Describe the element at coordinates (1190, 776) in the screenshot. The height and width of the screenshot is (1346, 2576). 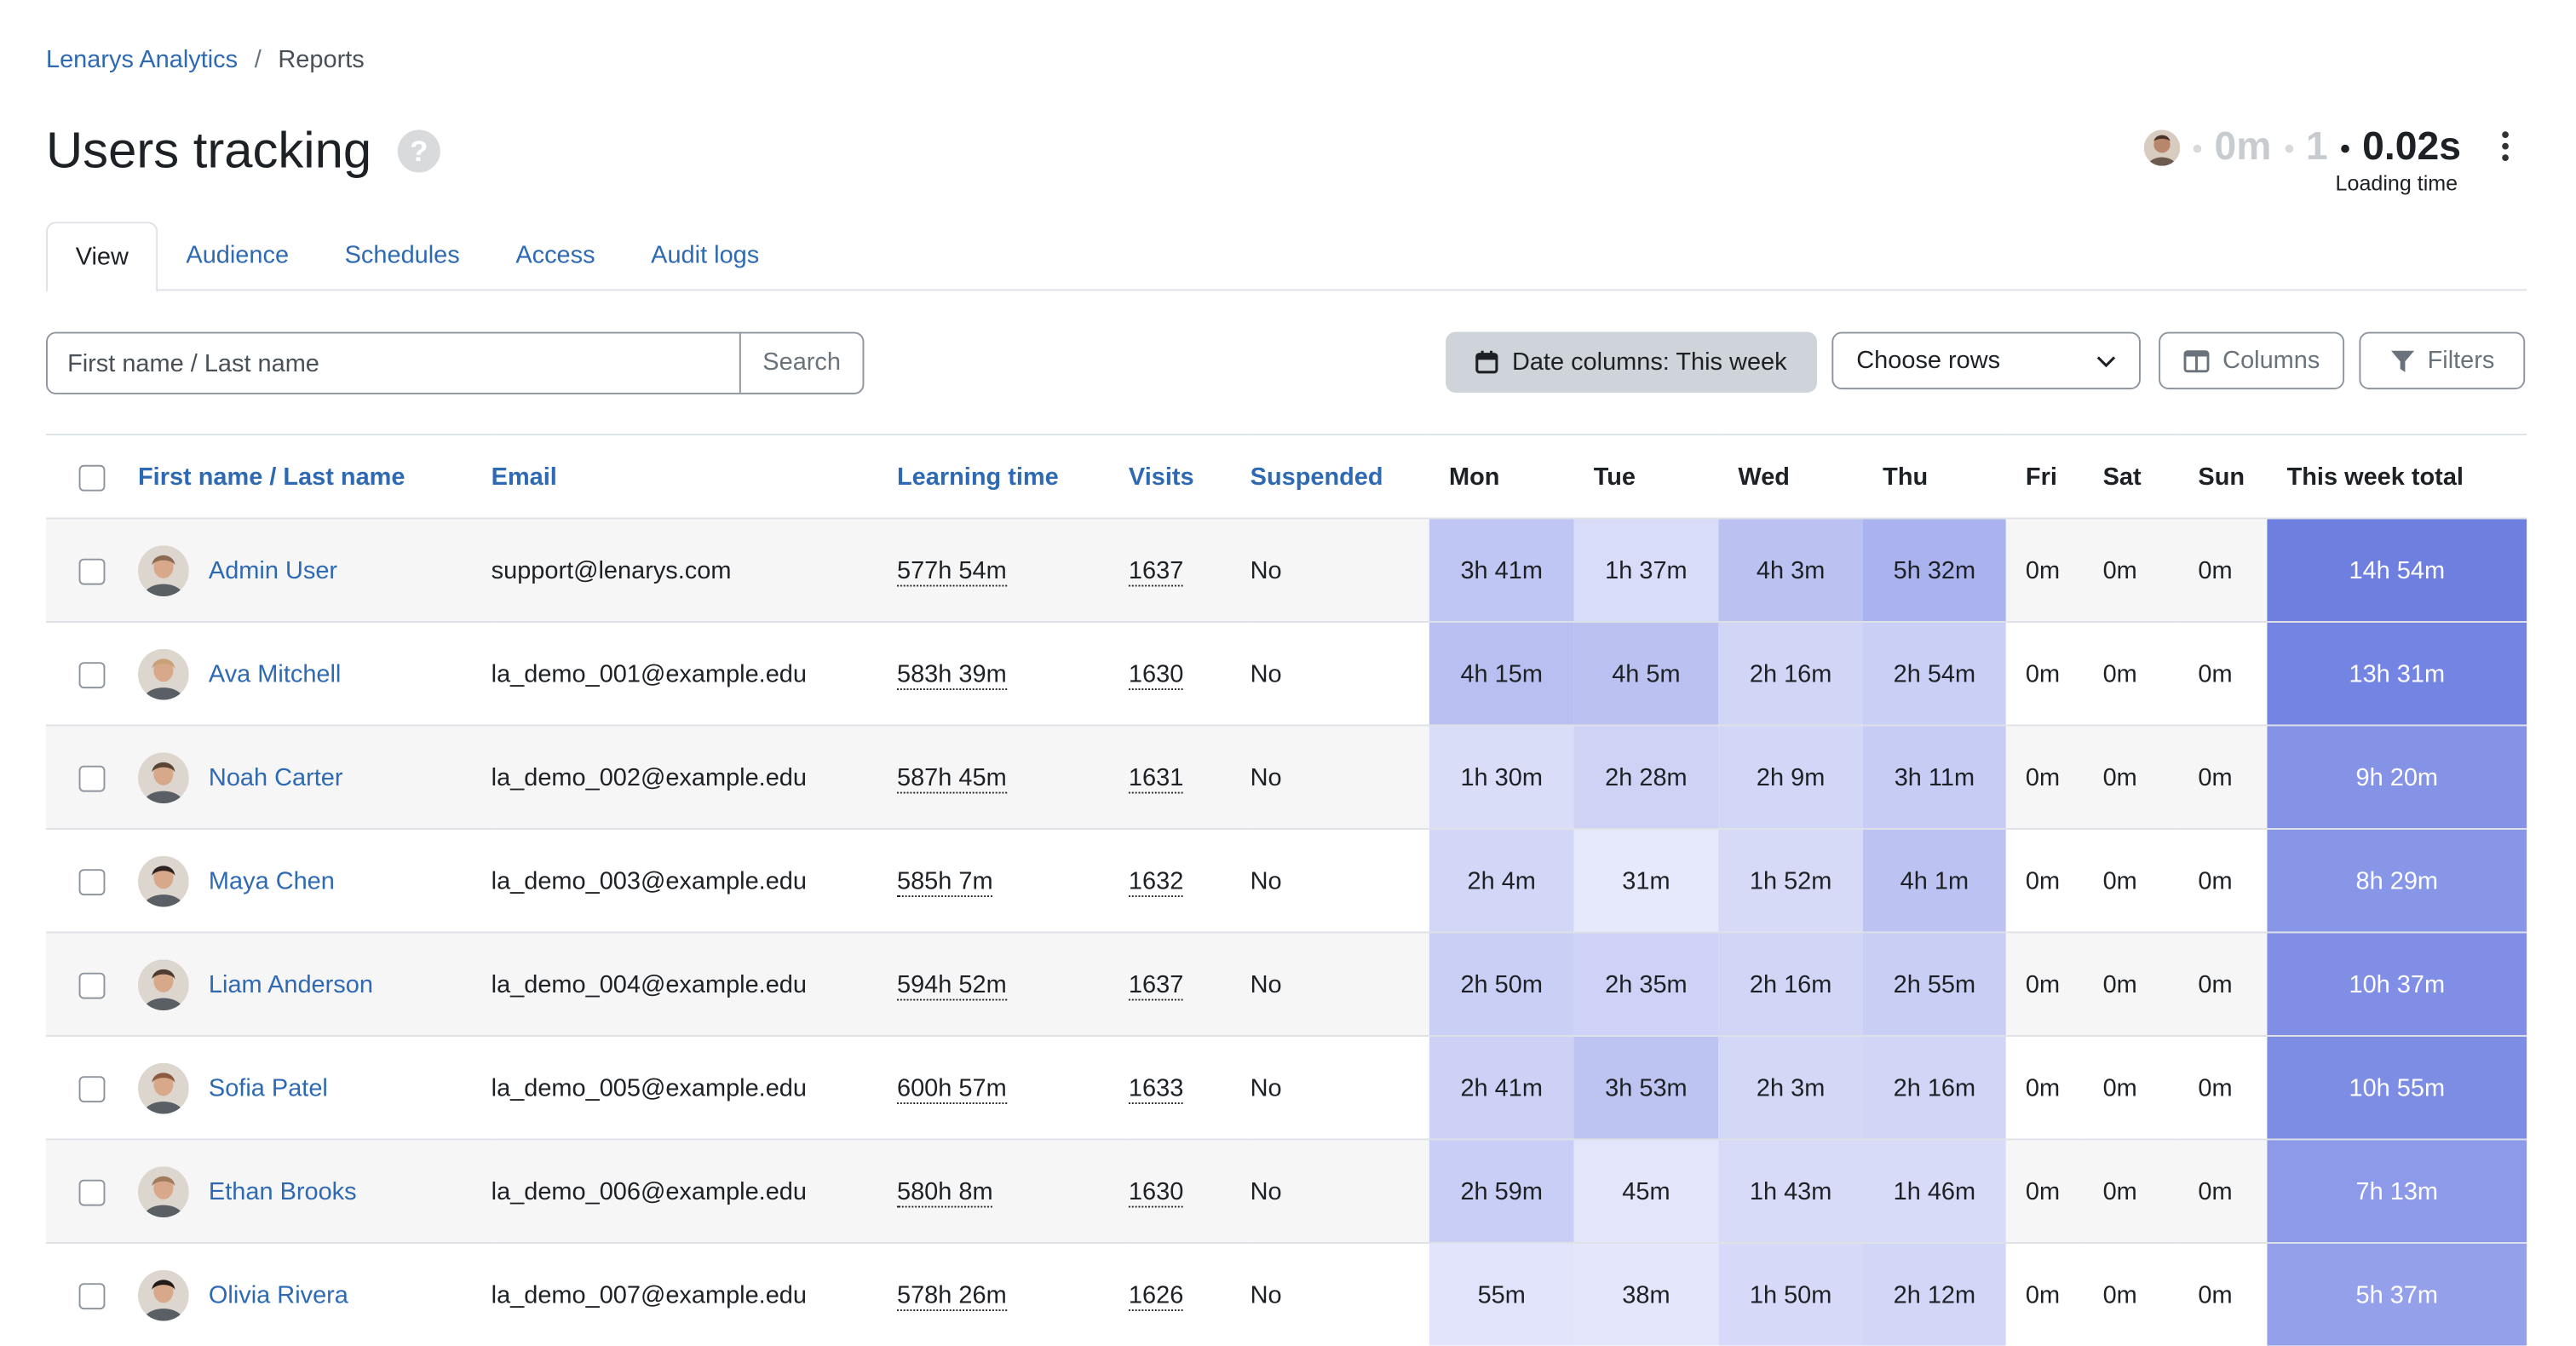
I see `visits-cell: 1631` at that location.